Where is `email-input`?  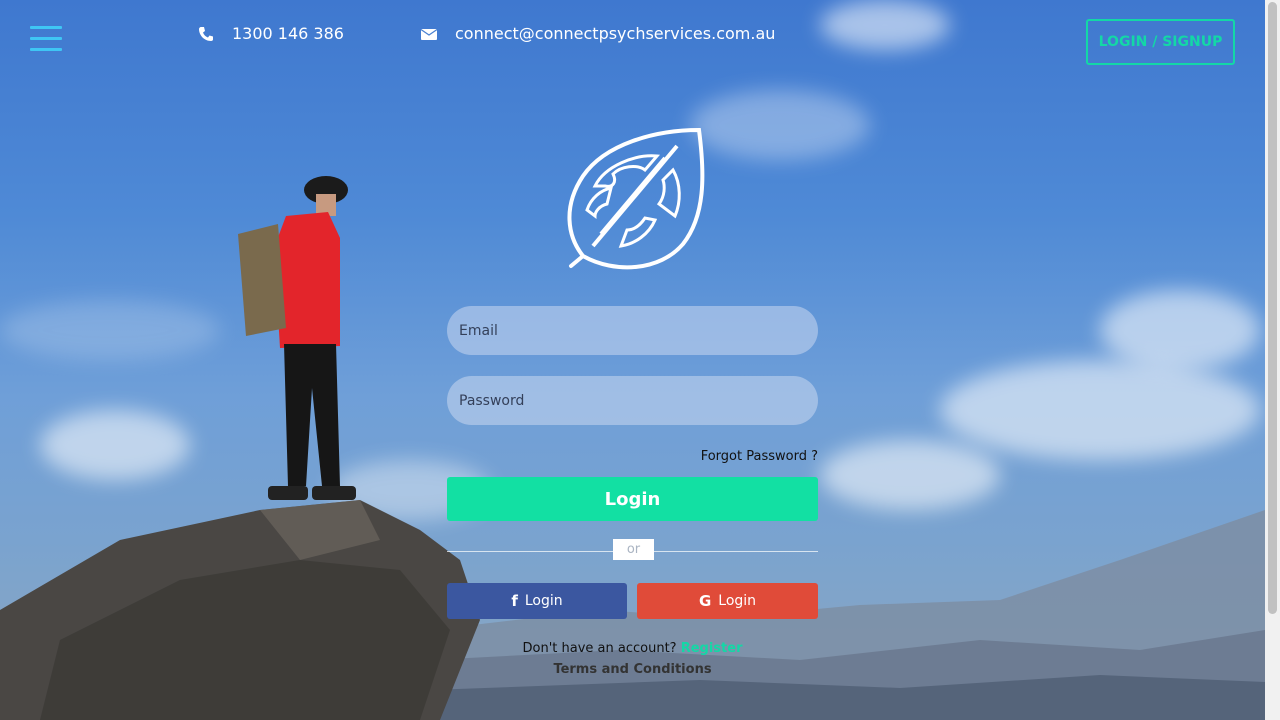
email-input is located at coordinates (632, 330).